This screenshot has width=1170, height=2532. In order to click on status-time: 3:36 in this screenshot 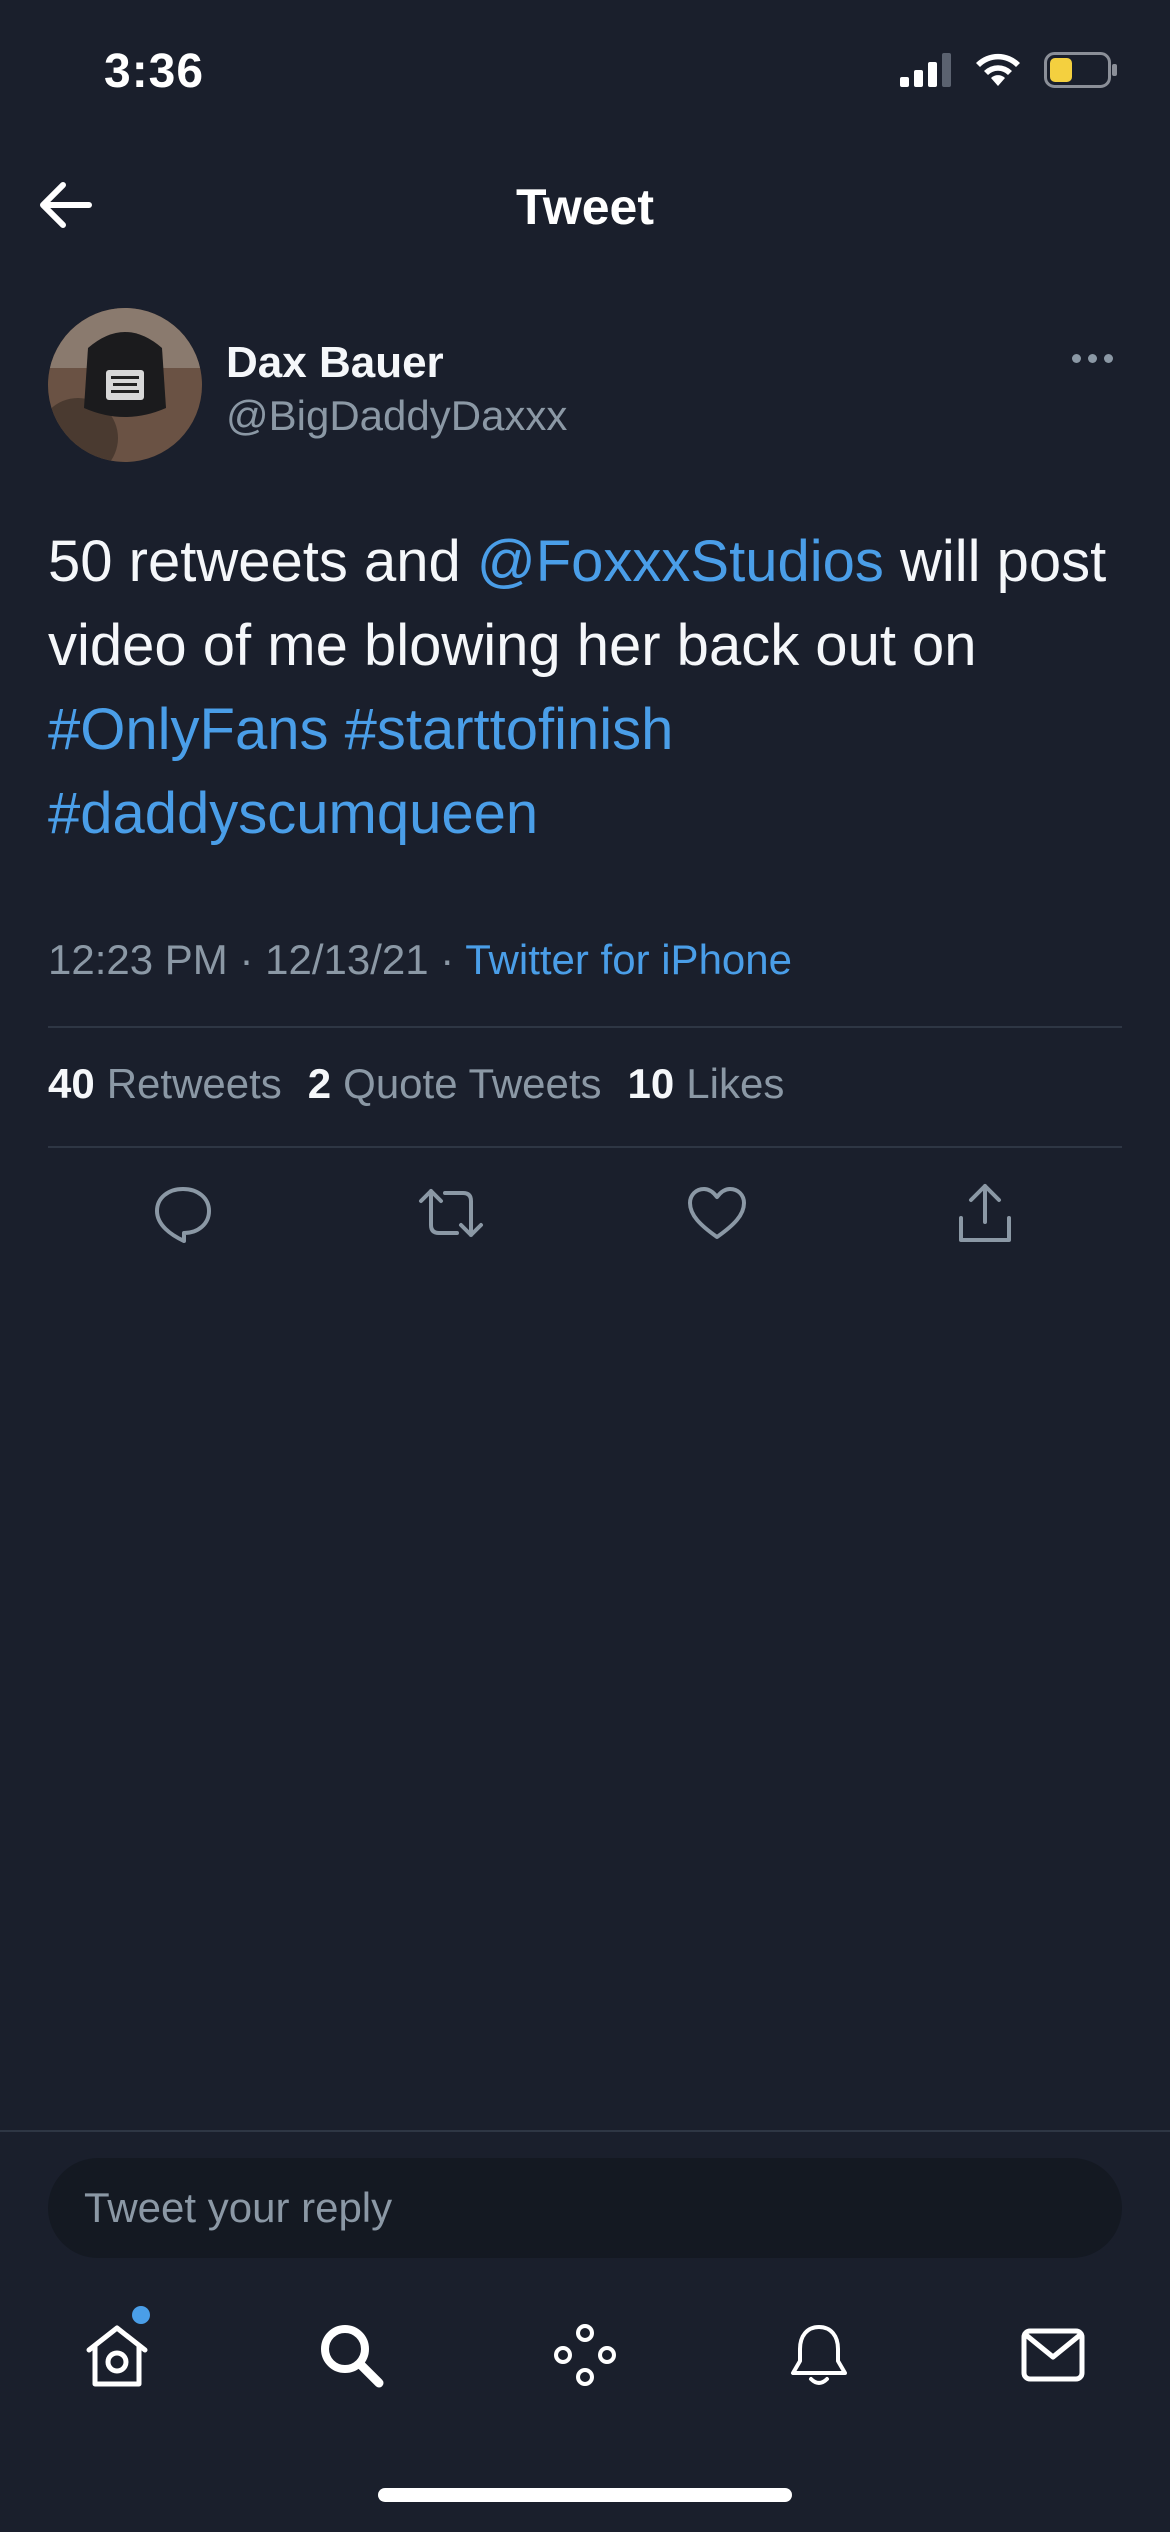, I will do `click(154, 71)`.